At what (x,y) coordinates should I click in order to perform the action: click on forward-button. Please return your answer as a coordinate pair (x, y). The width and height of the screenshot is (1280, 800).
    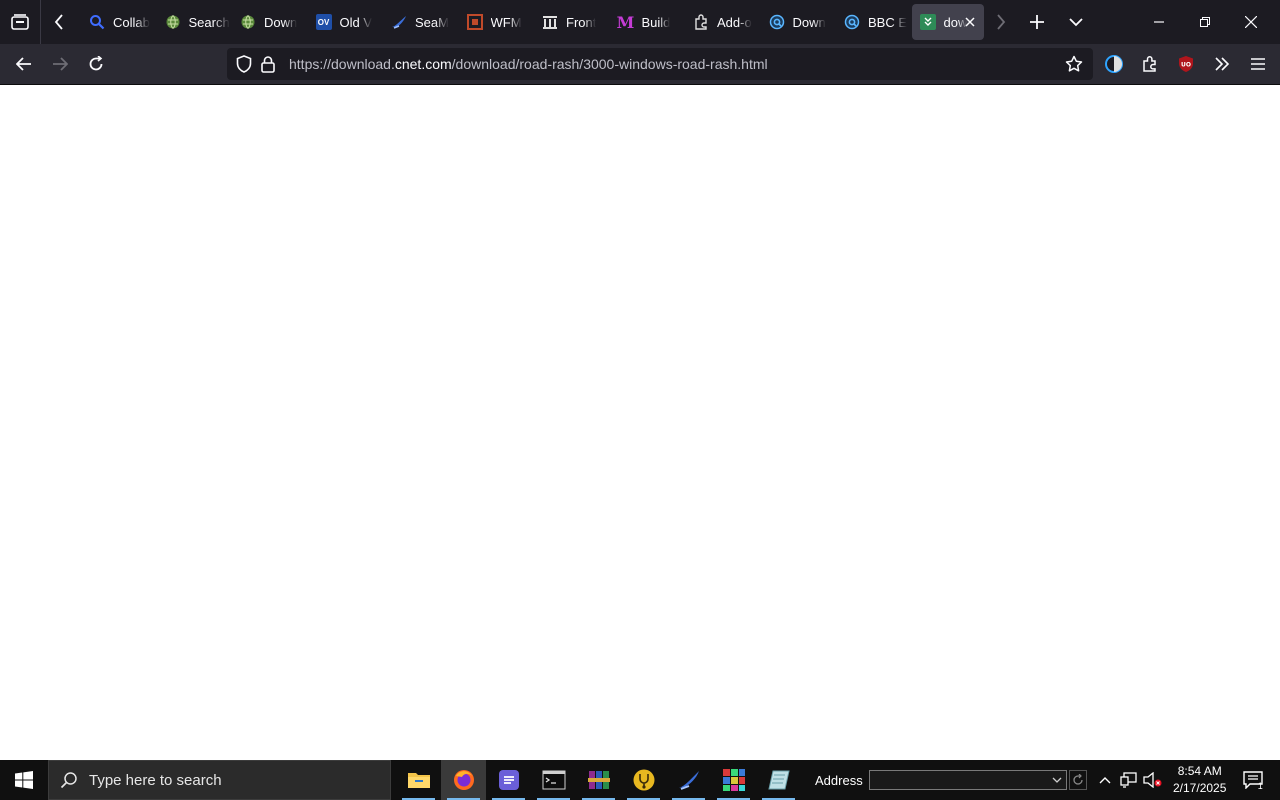
    Looking at the image, I should click on (60, 64).